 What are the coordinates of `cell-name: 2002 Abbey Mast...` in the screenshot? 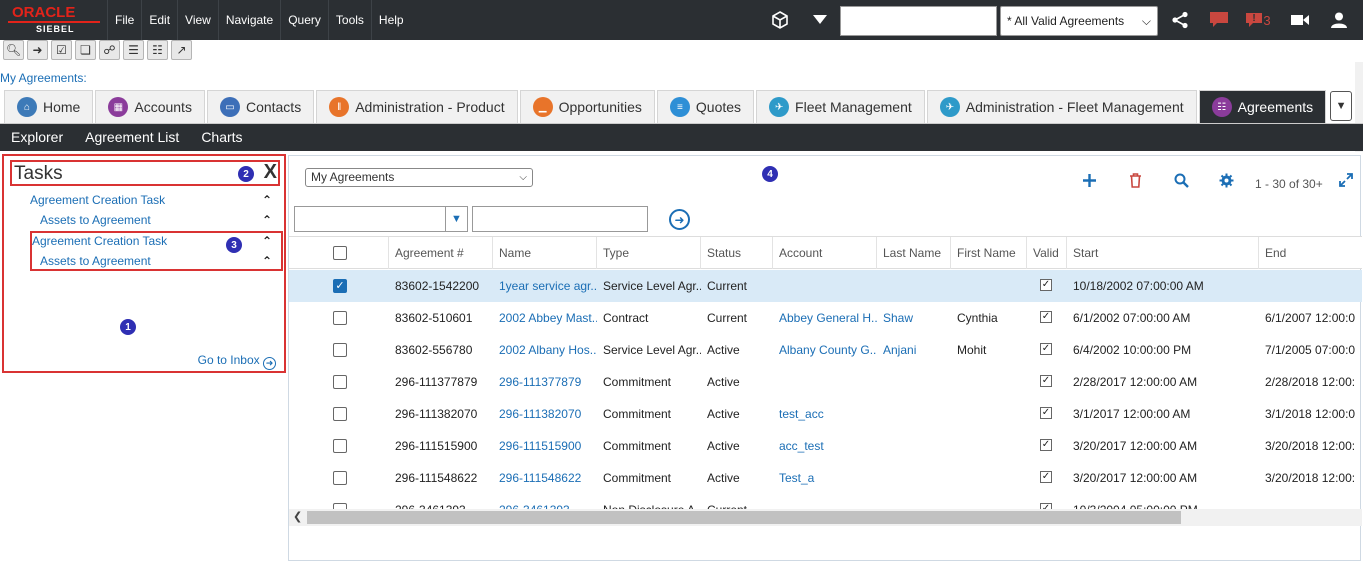 It's located at (548, 318).